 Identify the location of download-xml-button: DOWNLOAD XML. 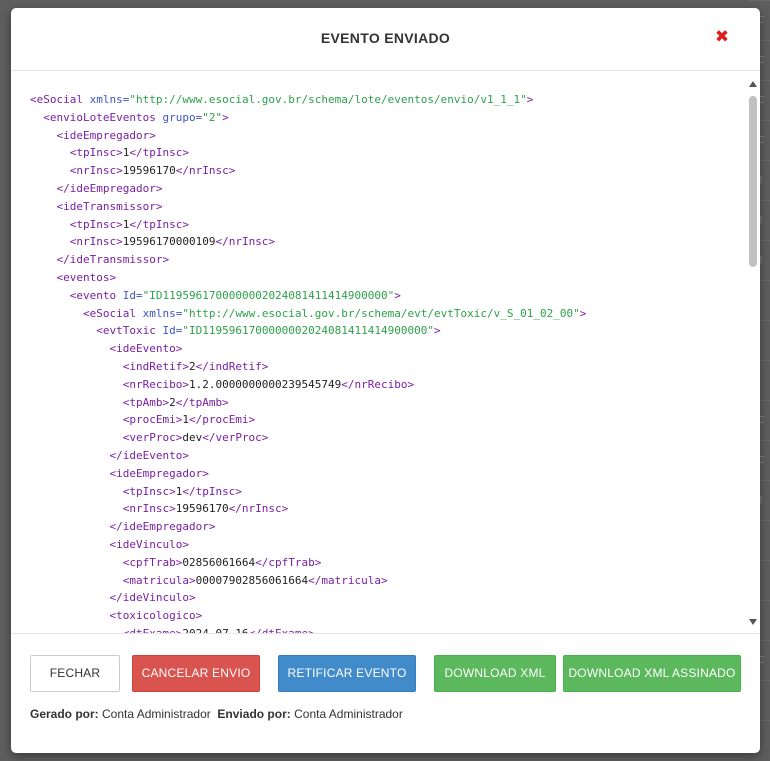
(495, 673).